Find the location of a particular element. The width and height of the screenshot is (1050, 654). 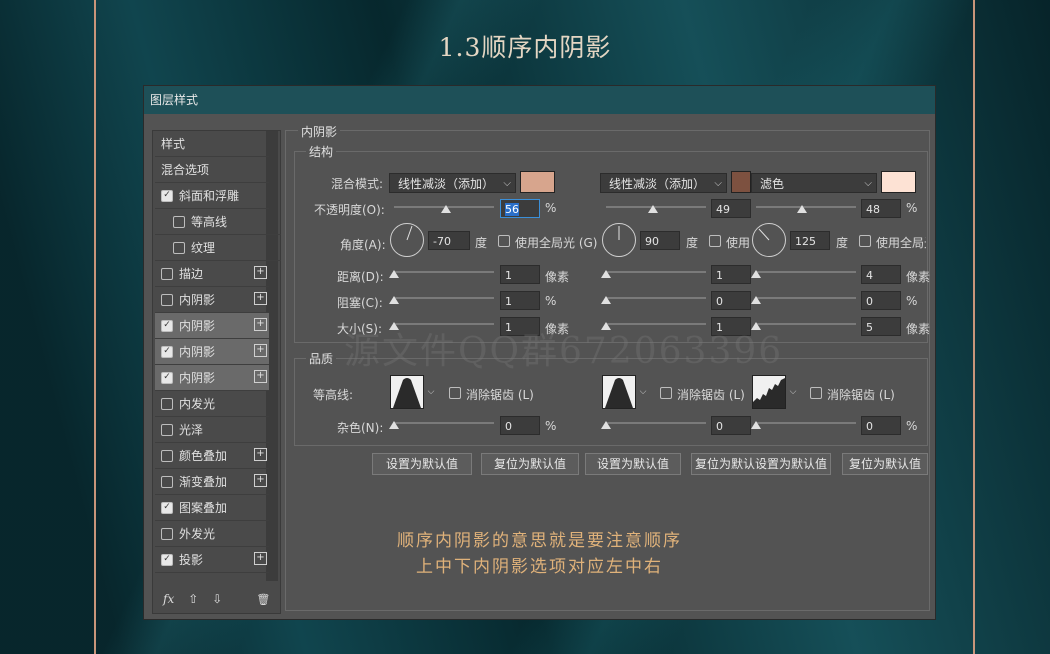

sidebar-item: 描边 + is located at coordinates (212, 274).